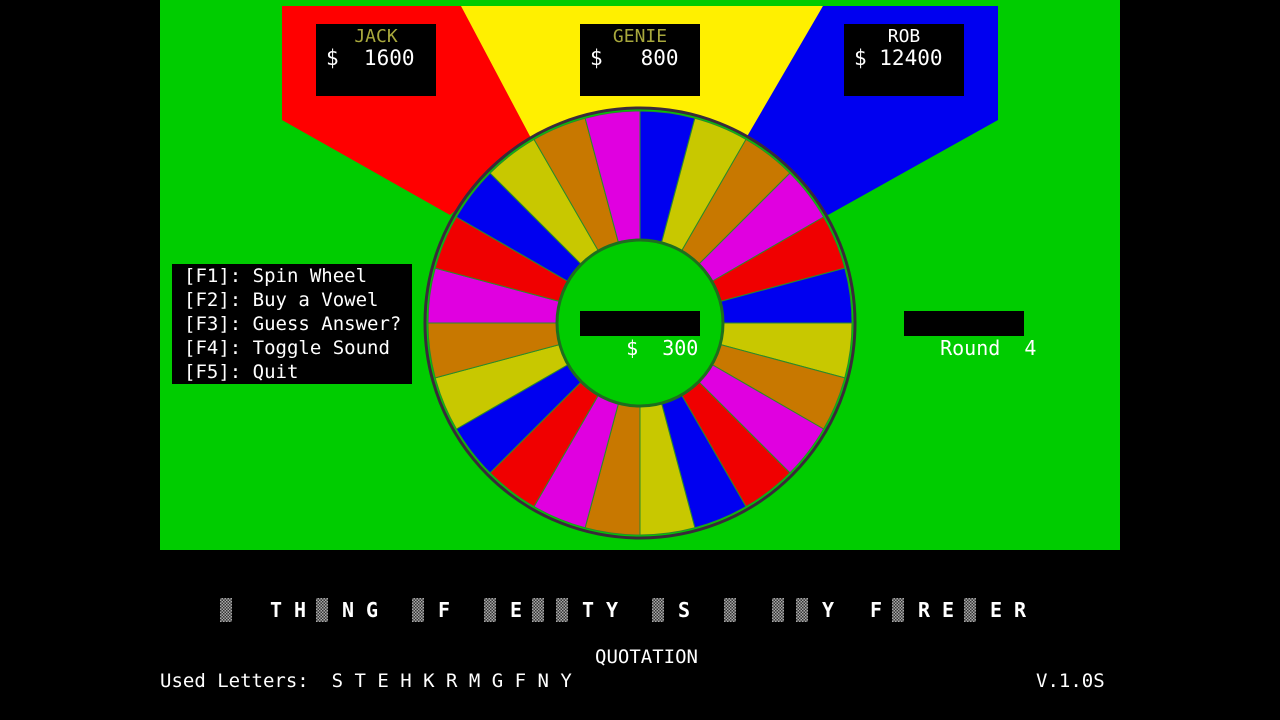 This screenshot has width=1280, height=720. I want to click on player-name: ROB, so click(904, 36).